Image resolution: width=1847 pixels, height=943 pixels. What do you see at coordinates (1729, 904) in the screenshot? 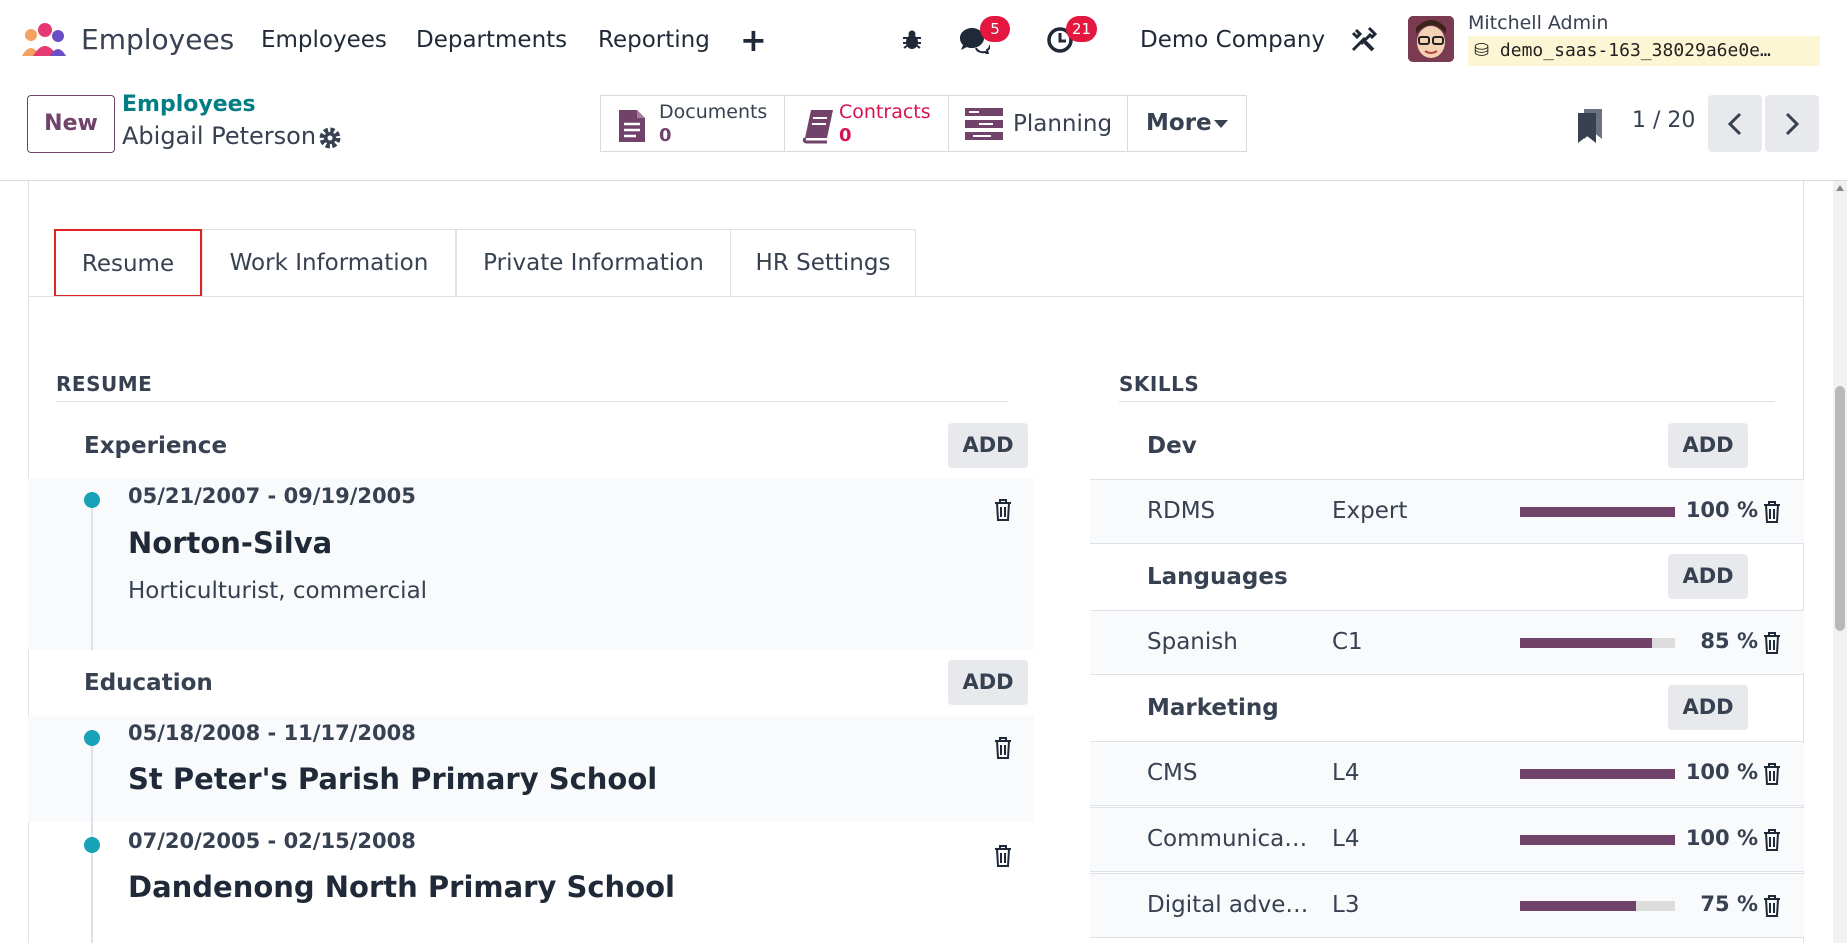
I see `skill-progress-value: 75 %` at bounding box center [1729, 904].